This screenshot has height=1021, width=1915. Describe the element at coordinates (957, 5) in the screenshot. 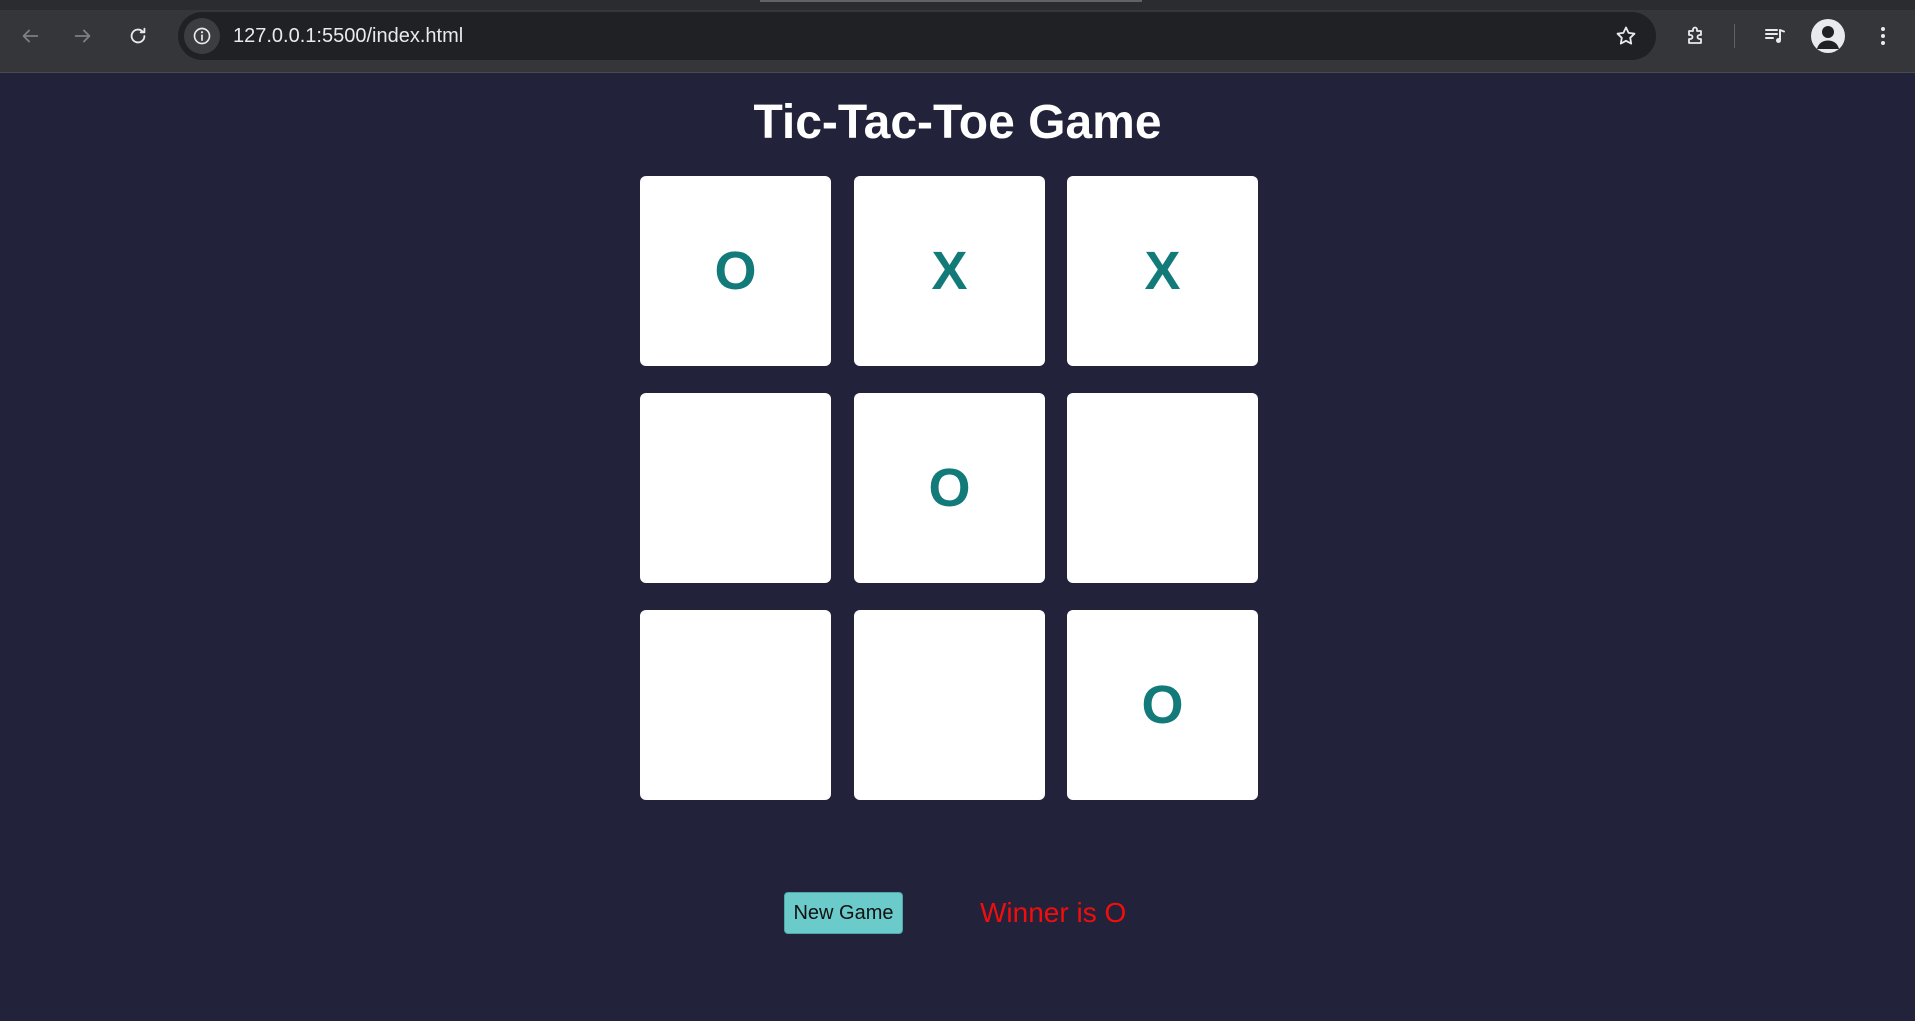

I see `tab-strip` at that location.